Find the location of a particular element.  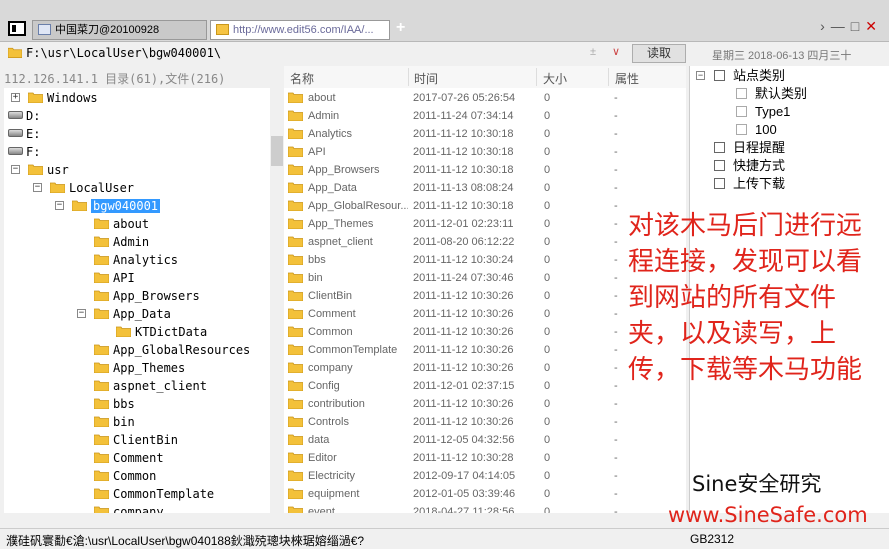

site-panel-item: 上传下载 is located at coordinates (749, 184).